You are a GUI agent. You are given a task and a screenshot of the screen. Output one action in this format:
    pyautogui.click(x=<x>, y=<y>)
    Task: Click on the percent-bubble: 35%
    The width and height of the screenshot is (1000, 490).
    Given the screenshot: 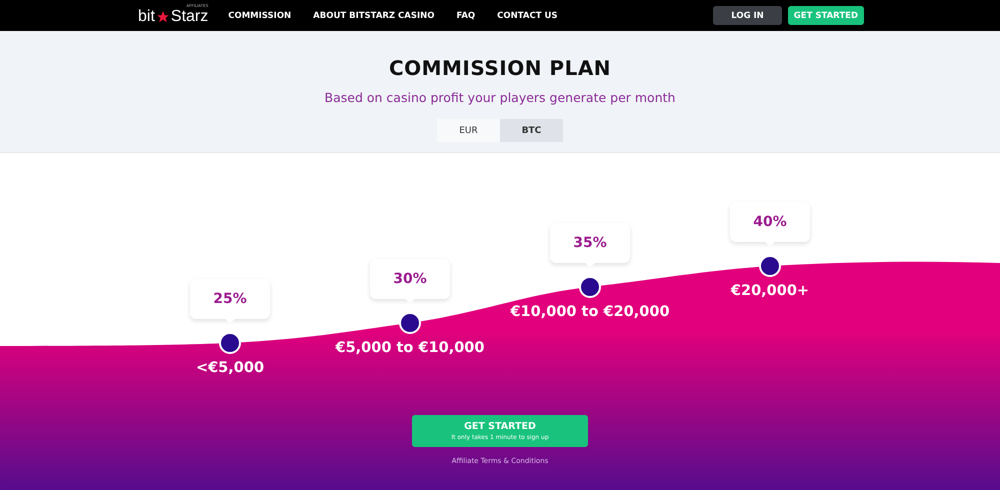 What is the action you would take?
    pyautogui.click(x=590, y=243)
    